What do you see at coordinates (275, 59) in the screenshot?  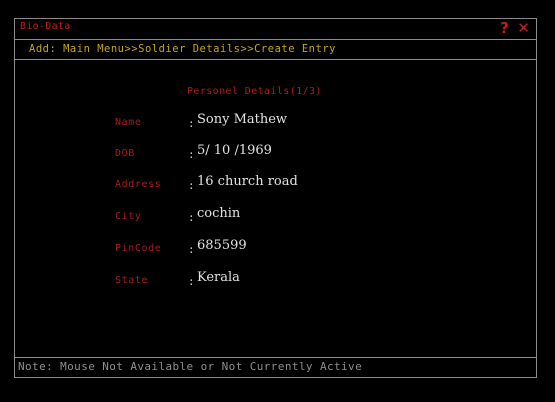 I see `breadcrumb-divider` at bounding box center [275, 59].